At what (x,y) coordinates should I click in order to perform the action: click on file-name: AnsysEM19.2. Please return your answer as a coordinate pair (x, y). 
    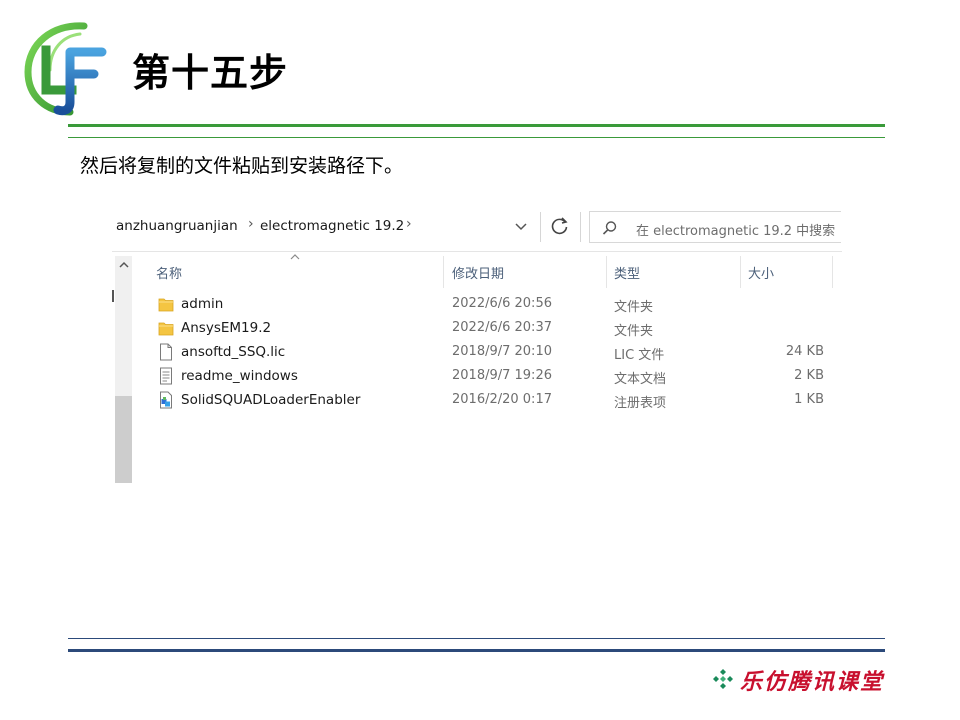
    Looking at the image, I should click on (226, 328).